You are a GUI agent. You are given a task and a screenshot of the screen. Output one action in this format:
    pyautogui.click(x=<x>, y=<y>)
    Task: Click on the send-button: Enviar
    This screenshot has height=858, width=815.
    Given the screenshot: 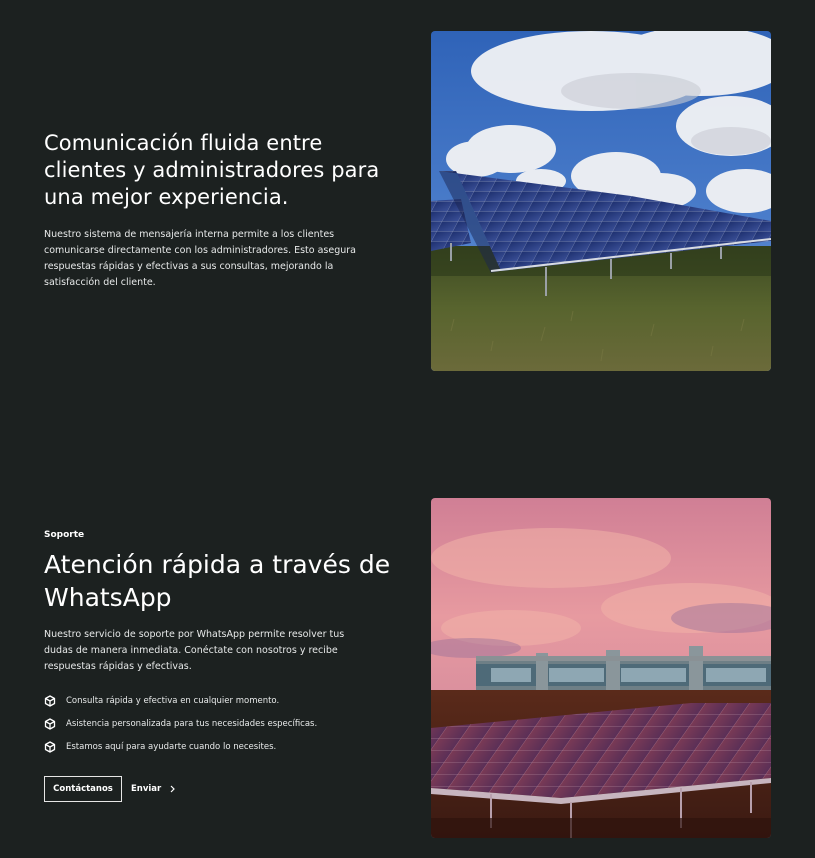 What is the action you would take?
    pyautogui.click(x=153, y=789)
    